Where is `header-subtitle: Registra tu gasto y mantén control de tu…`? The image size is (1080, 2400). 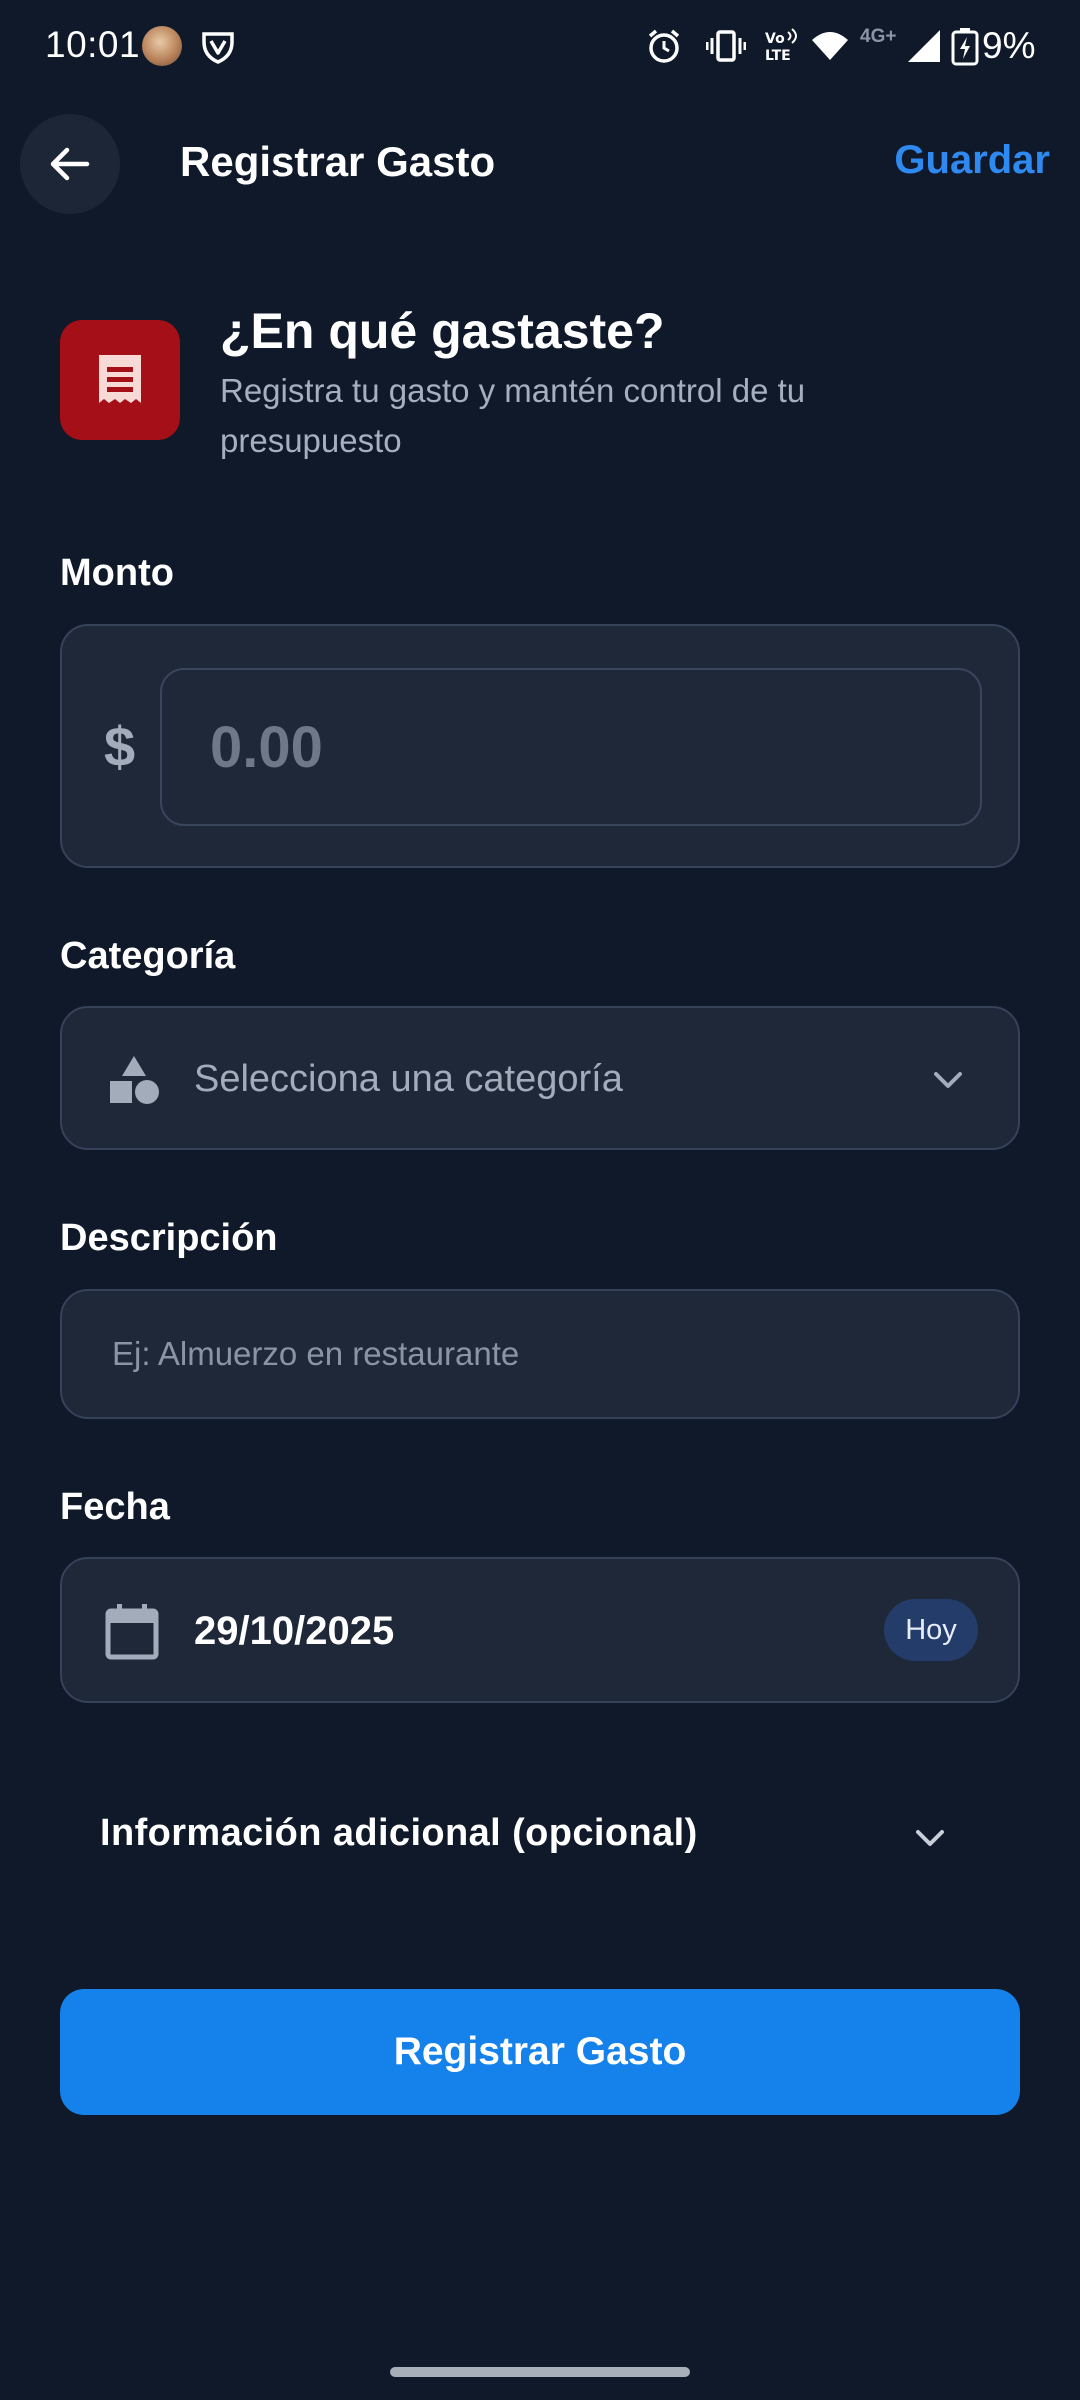 header-subtitle: Registra tu gasto y mantén control de tu… is located at coordinates (513, 415).